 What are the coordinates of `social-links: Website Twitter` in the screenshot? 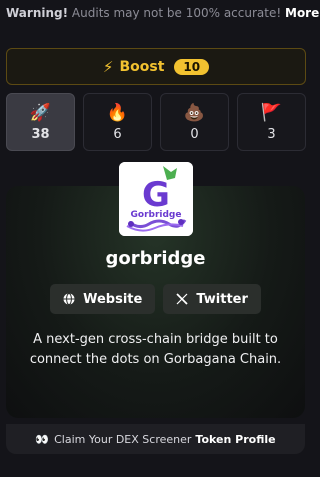 It's located at (155, 299).